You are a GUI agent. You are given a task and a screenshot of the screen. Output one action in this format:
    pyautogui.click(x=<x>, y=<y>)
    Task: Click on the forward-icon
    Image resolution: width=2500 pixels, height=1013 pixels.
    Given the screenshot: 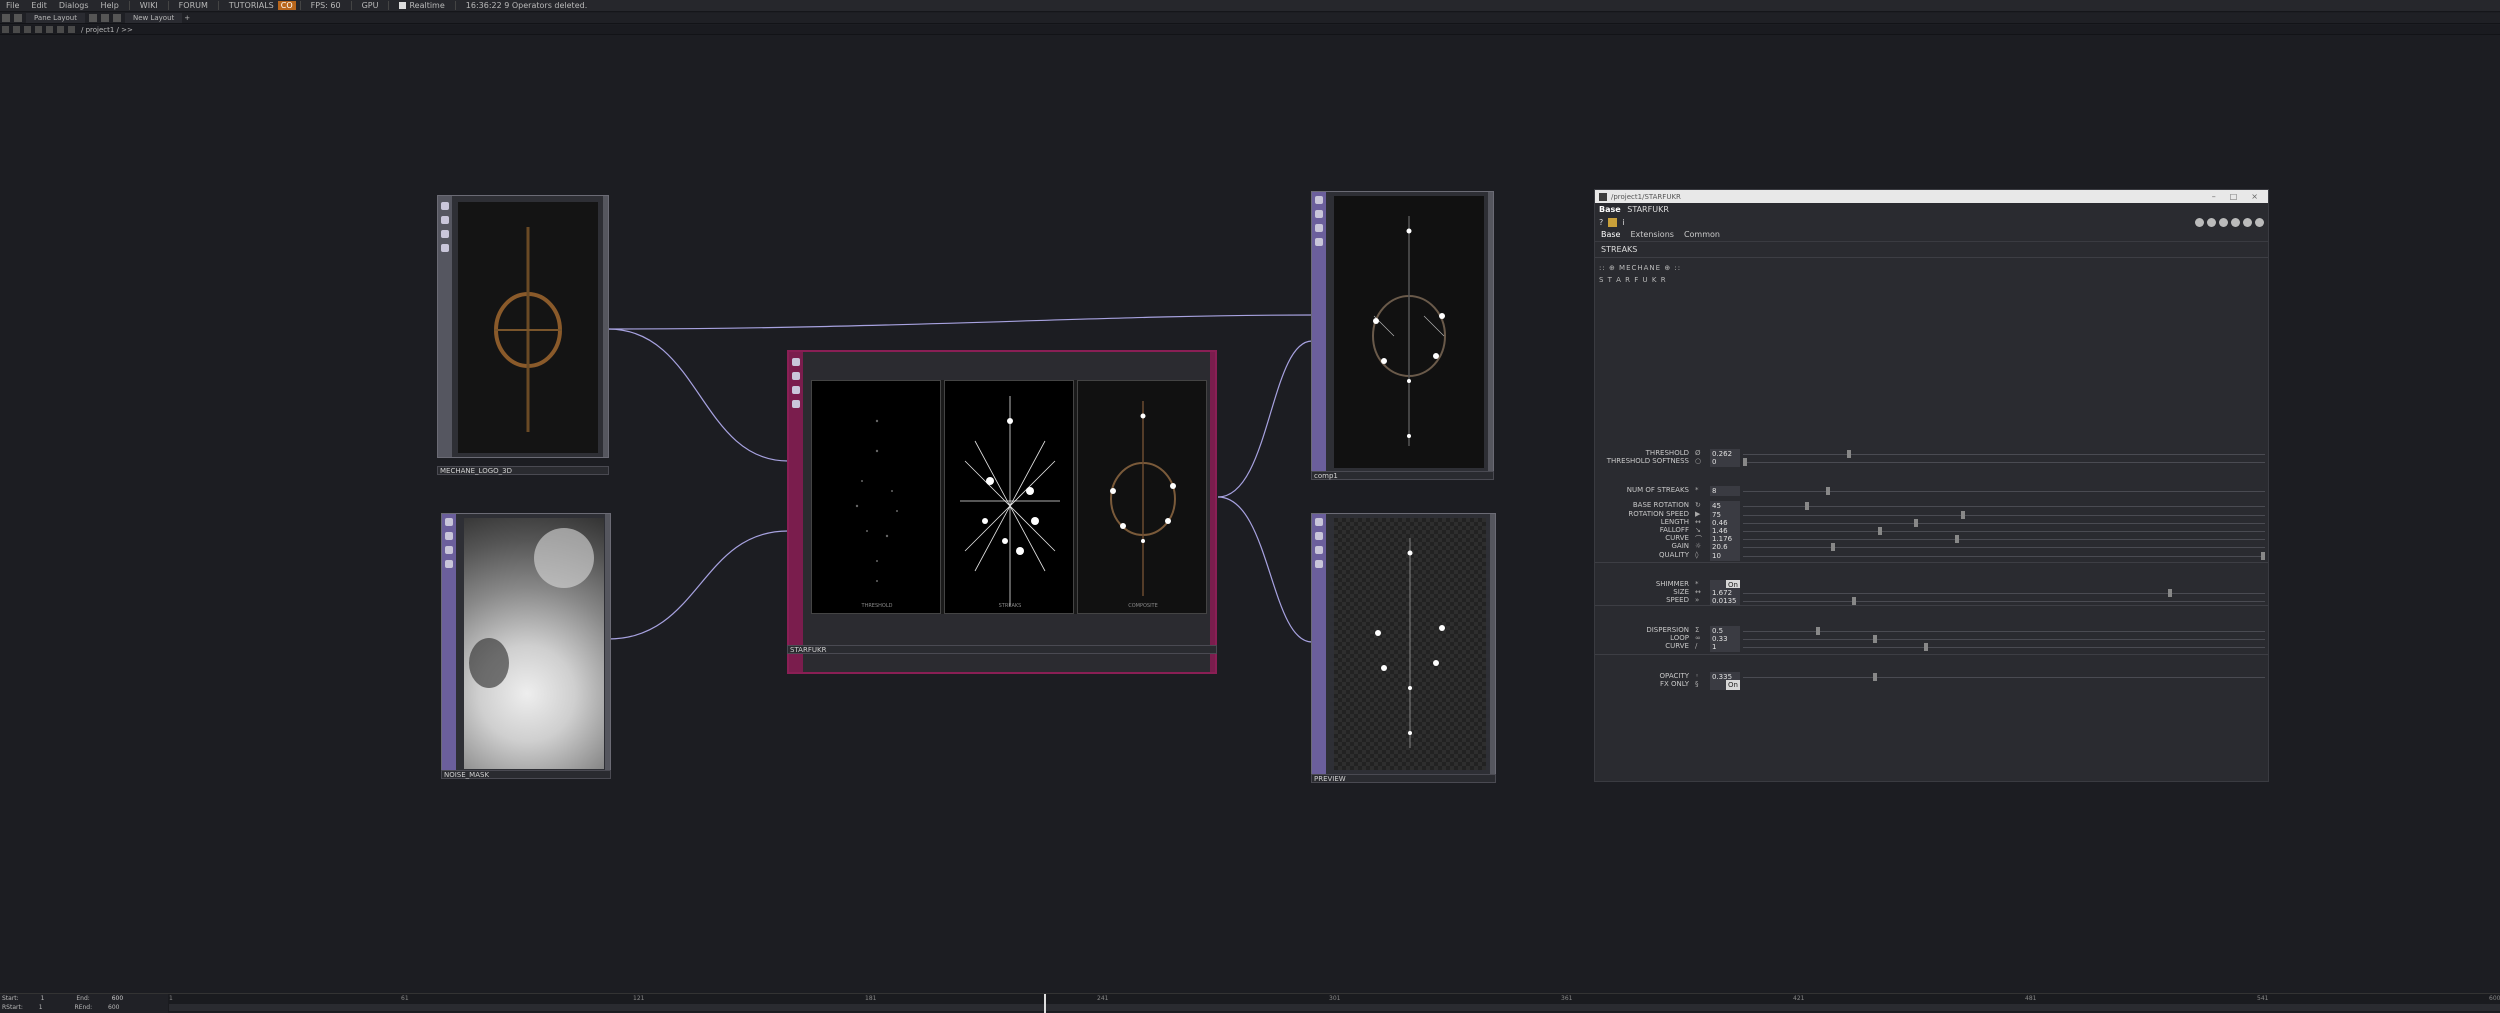 What is the action you would take?
    pyautogui.click(x=16, y=29)
    